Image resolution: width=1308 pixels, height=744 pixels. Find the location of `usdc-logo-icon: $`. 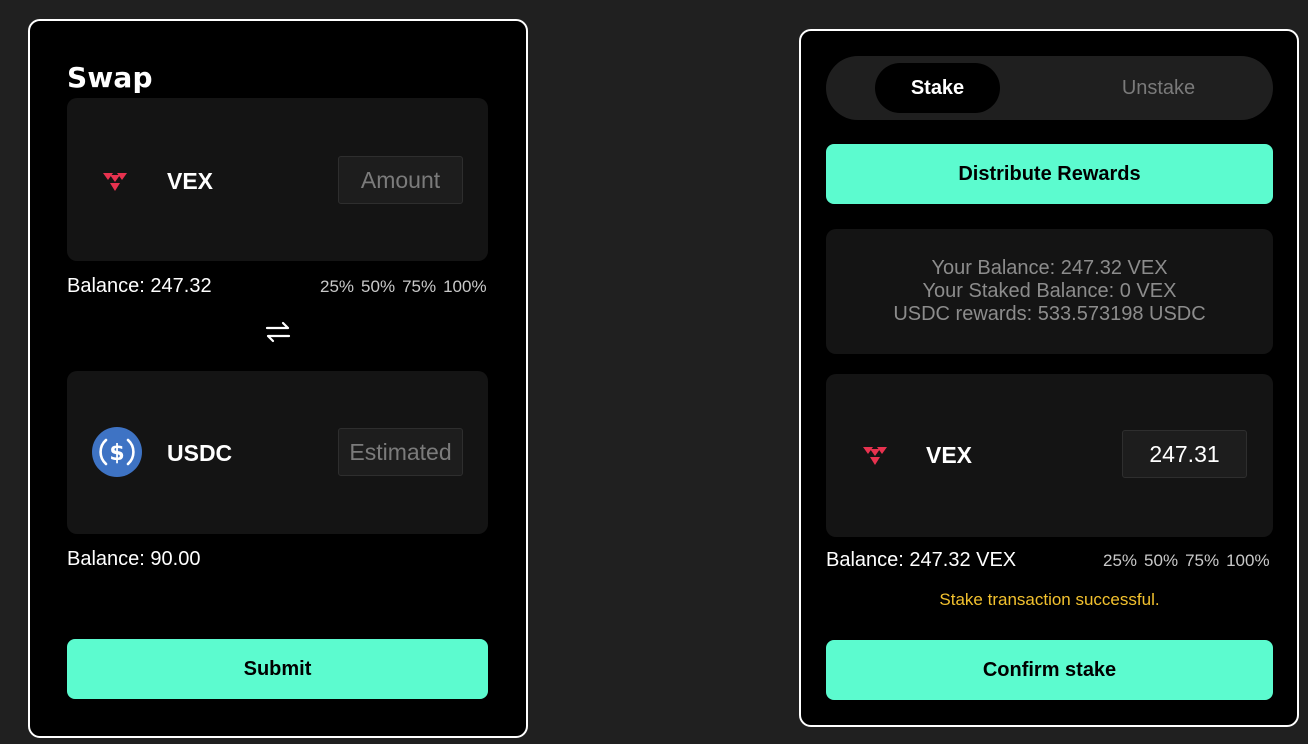

usdc-logo-icon: $ is located at coordinates (117, 452).